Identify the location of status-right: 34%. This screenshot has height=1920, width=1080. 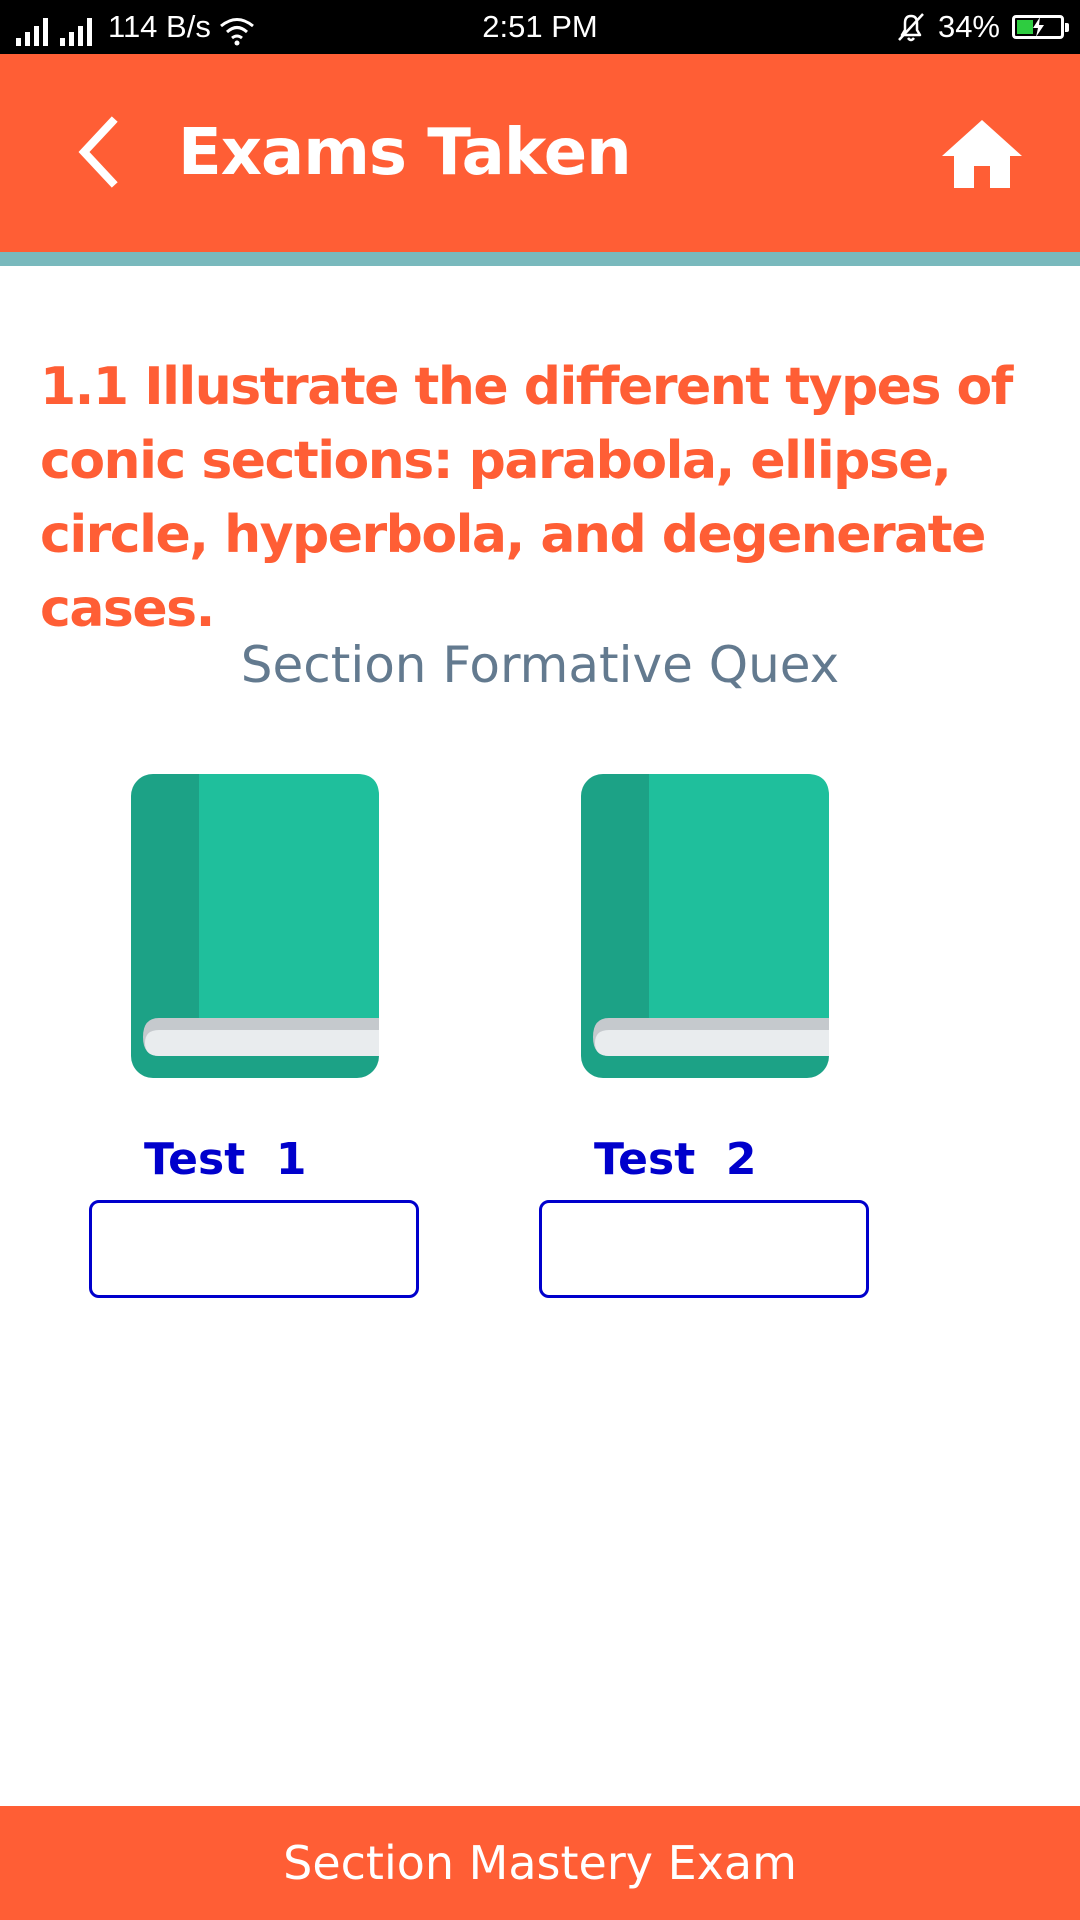
(982, 27).